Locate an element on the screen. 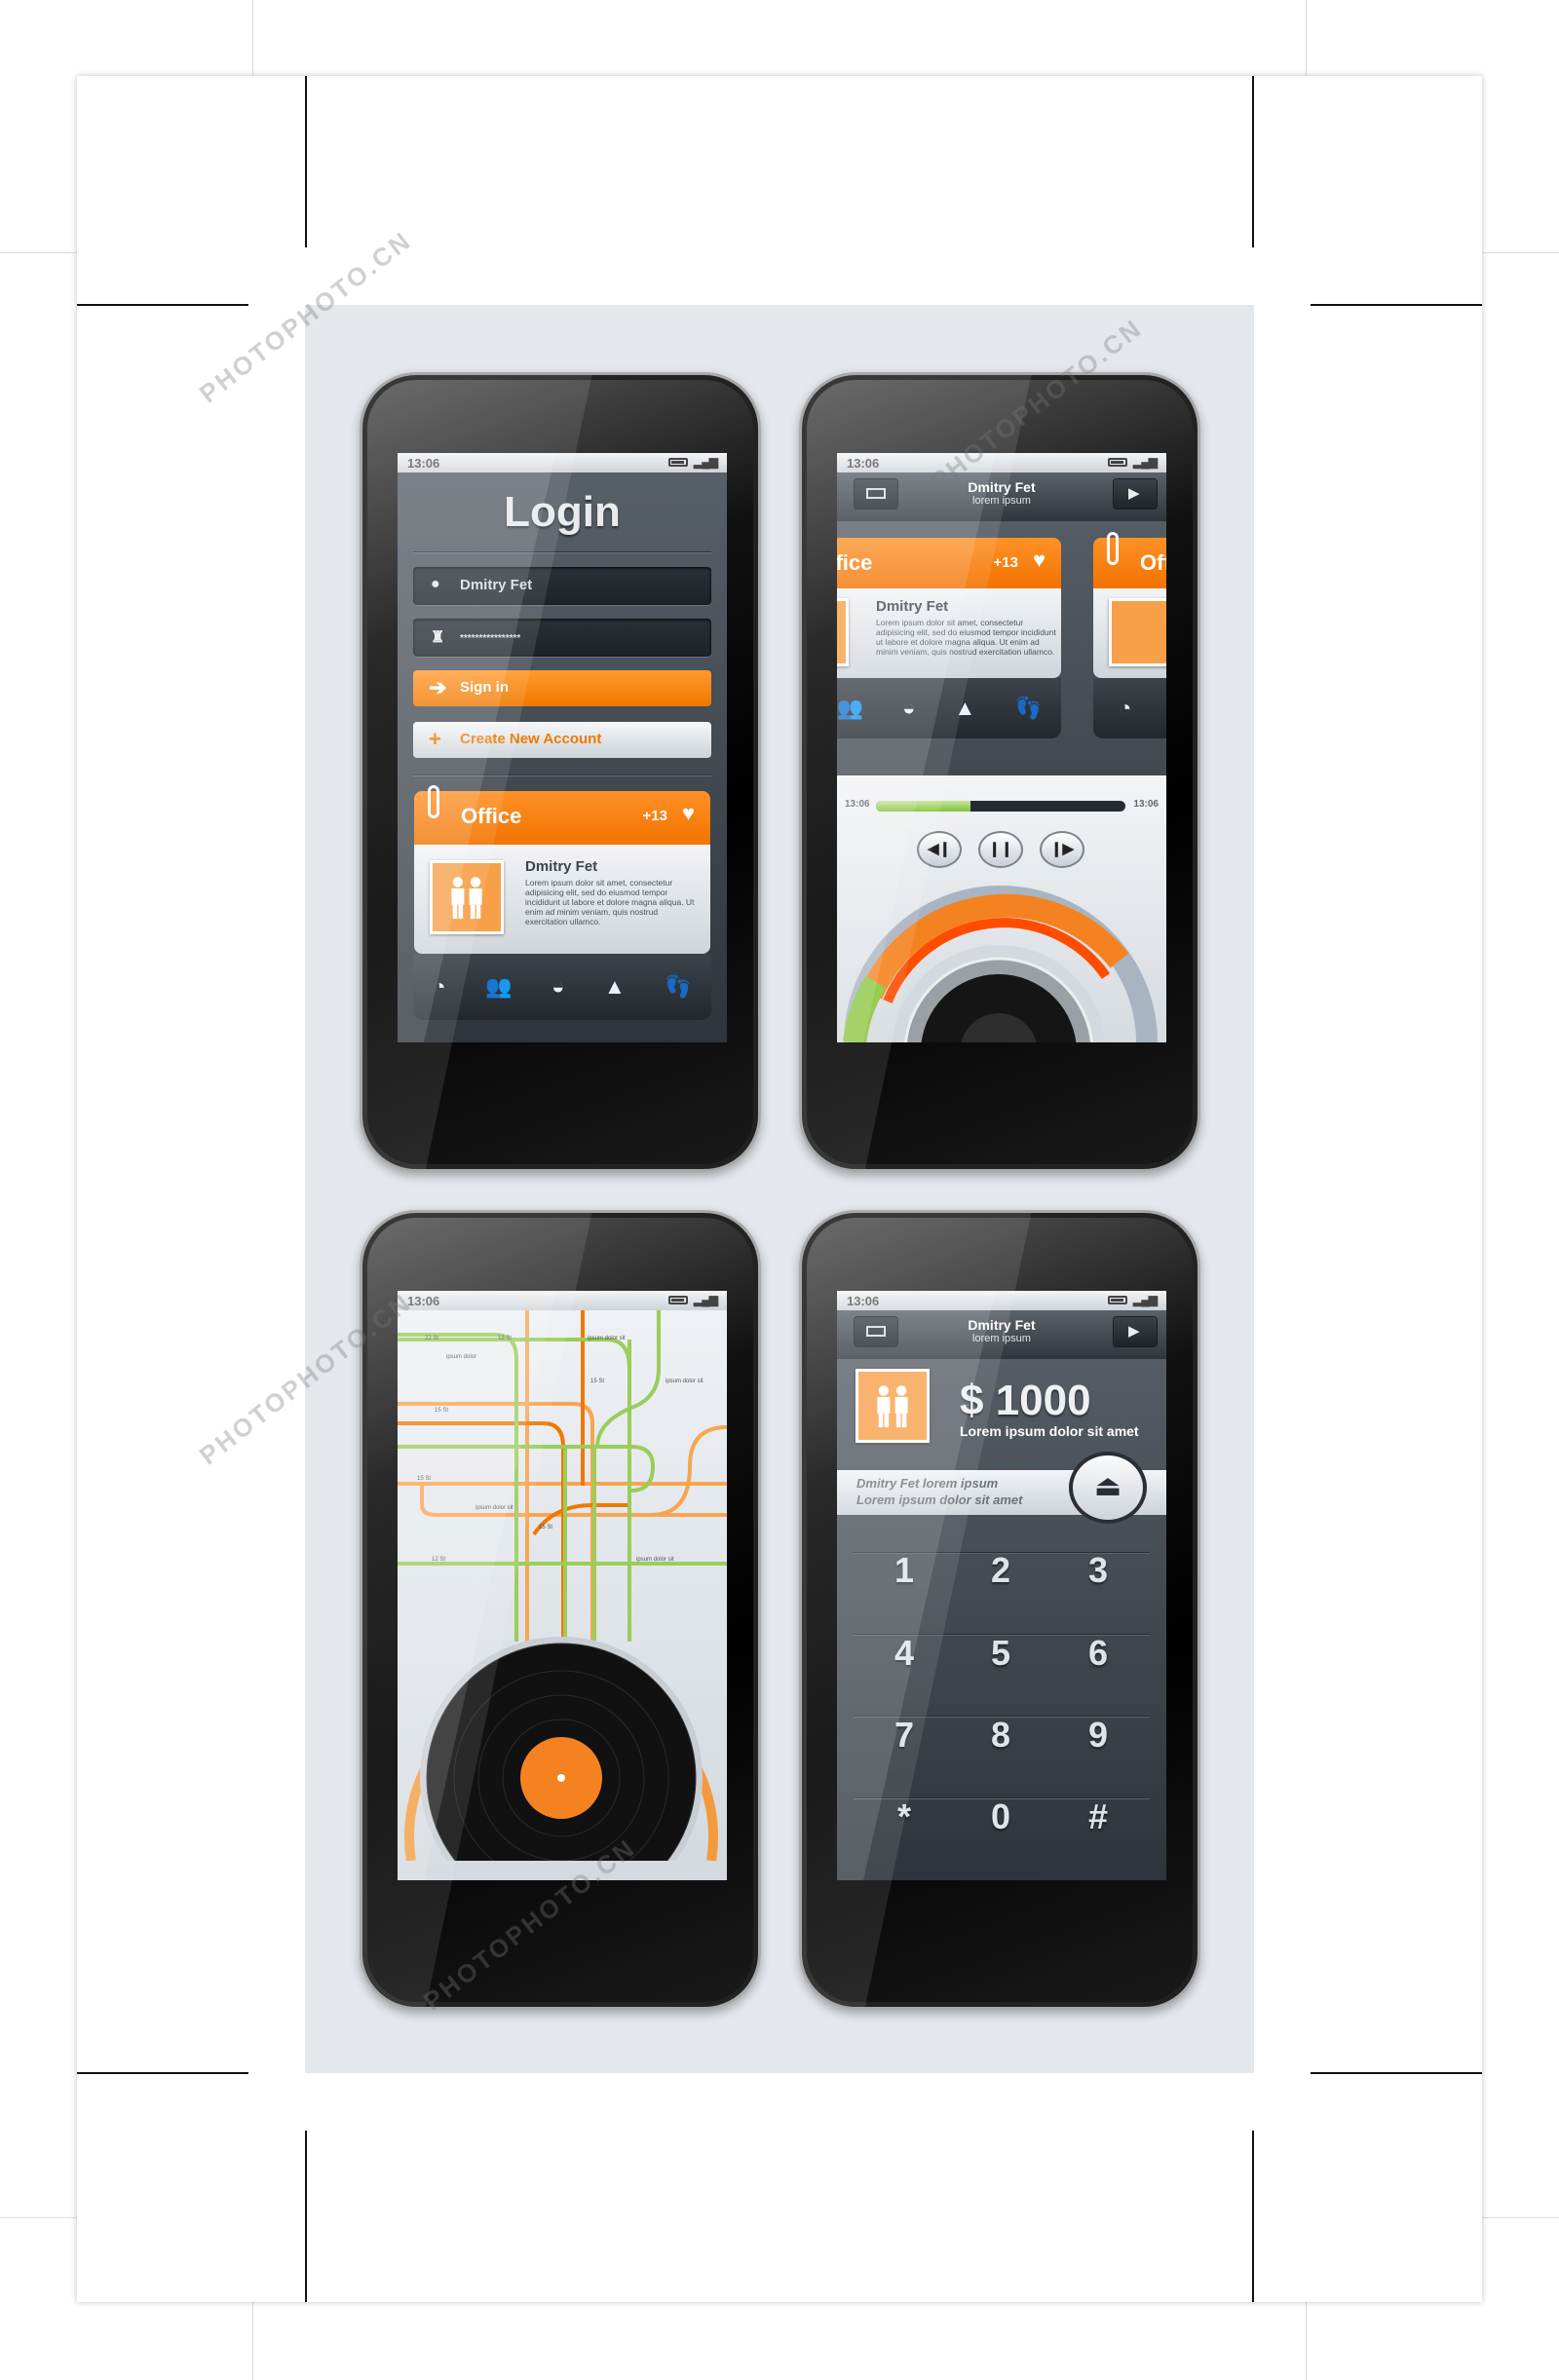 The width and height of the screenshot is (1559, 2380). icon-bar: ◔👥◒▲👣 is located at coordinates (949, 708).